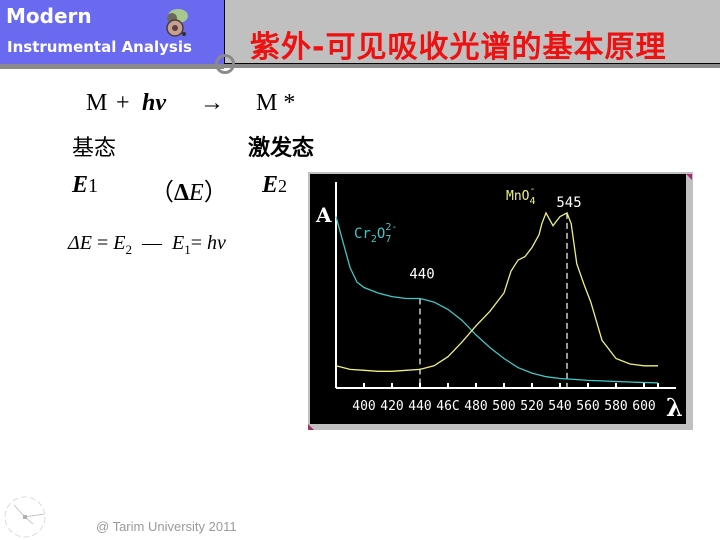 The height and width of the screenshot is (540, 720). What do you see at coordinates (94, 148) in the screenshot?
I see `ground-state-label: 基态` at bounding box center [94, 148].